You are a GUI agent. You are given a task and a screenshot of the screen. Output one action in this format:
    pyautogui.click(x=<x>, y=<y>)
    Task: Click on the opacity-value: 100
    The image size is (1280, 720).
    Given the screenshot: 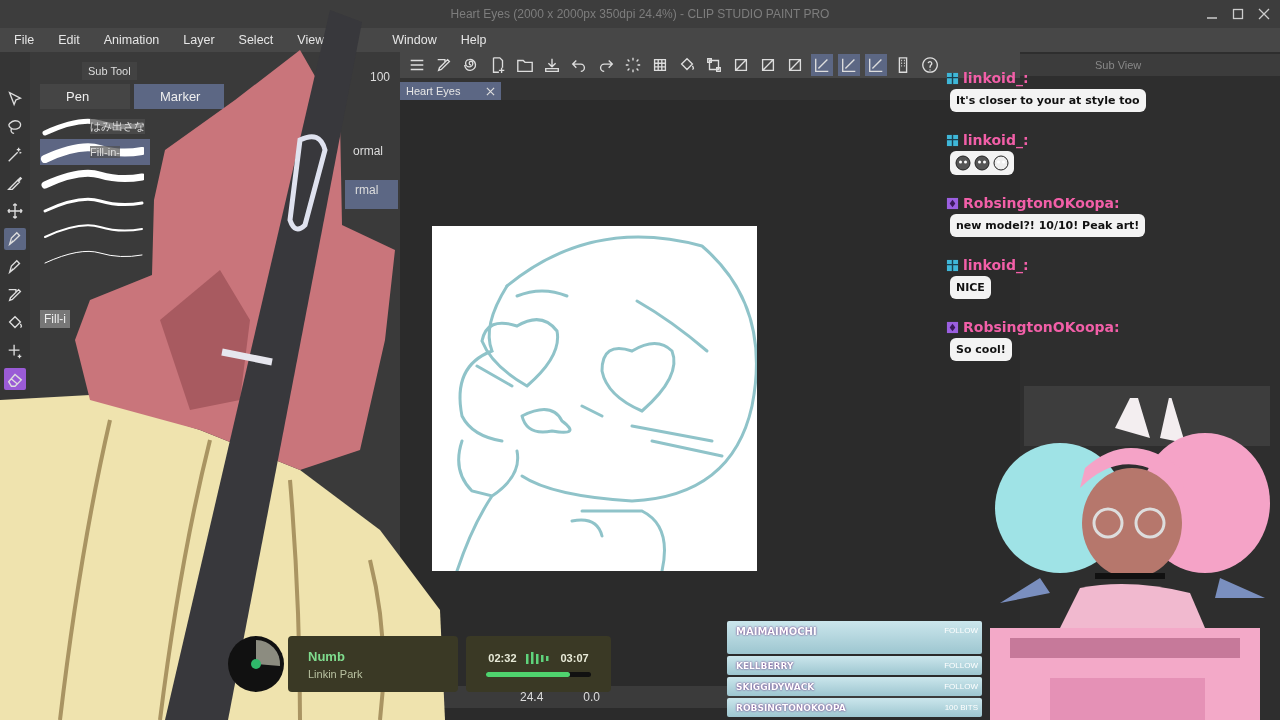 What is the action you would take?
    pyautogui.click(x=379, y=77)
    